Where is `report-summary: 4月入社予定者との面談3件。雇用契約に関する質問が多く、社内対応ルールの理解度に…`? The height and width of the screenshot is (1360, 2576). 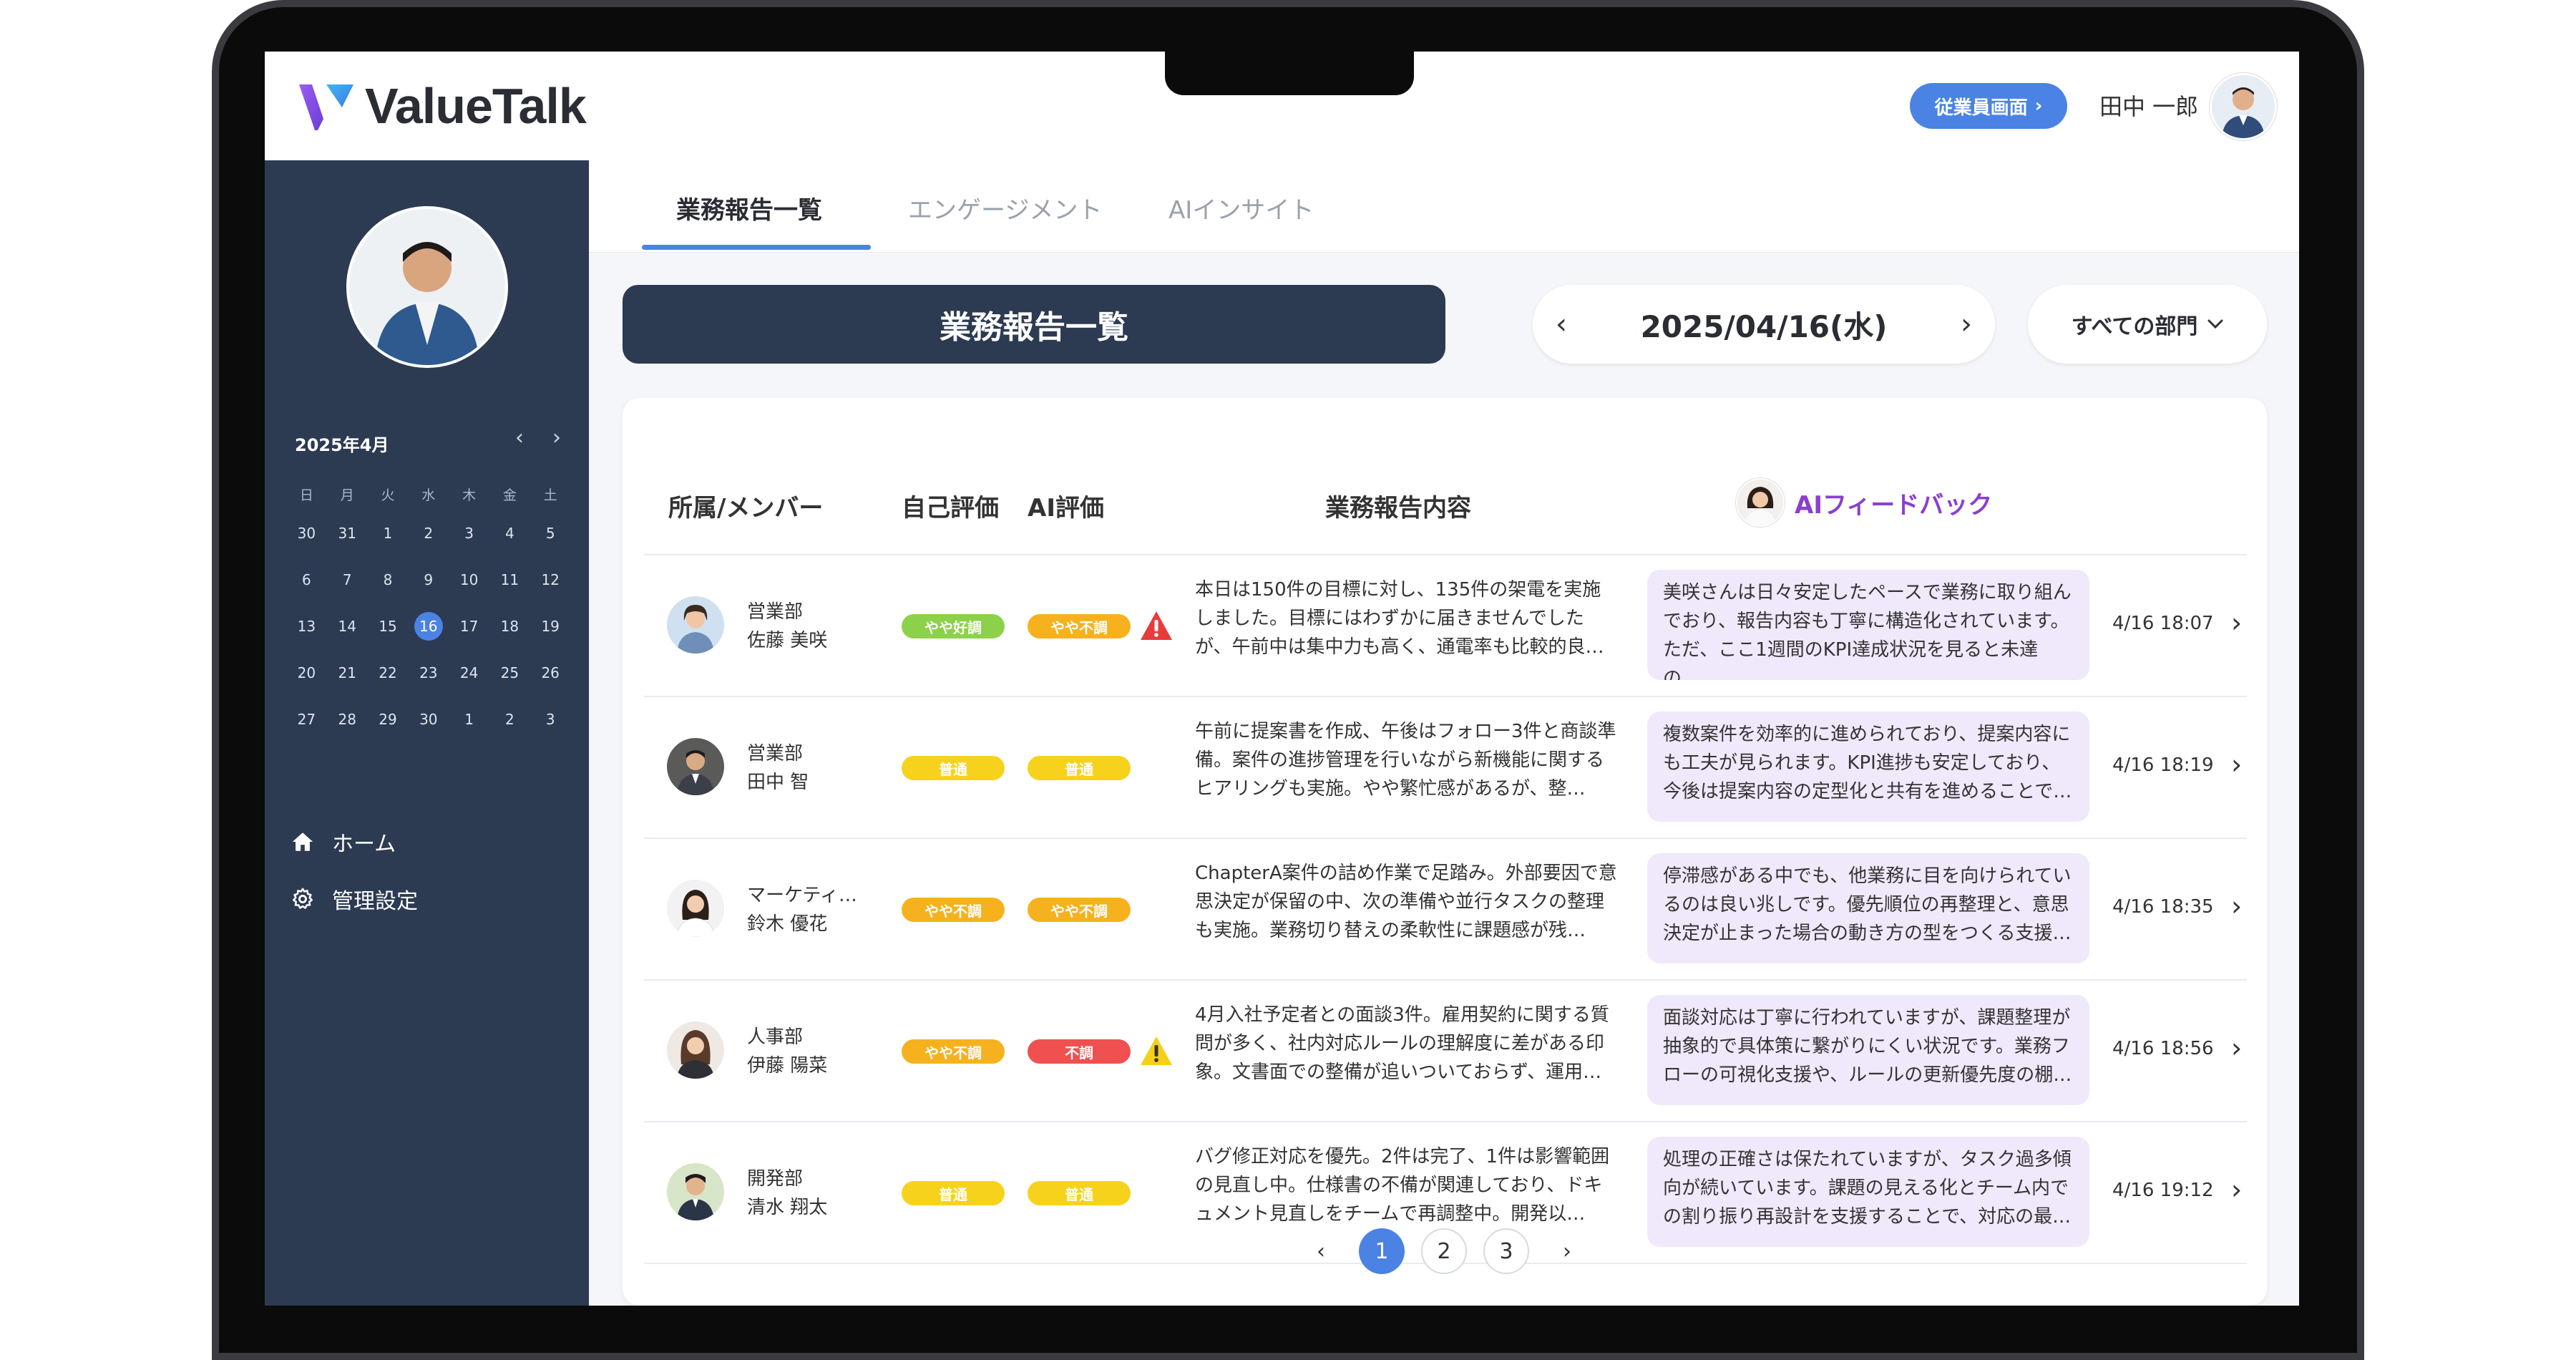
report-summary: 4月入社予定者との面談3件。雇用契約に関する質問が多く、社内対応ルールの理解度に… is located at coordinates (1402, 1043).